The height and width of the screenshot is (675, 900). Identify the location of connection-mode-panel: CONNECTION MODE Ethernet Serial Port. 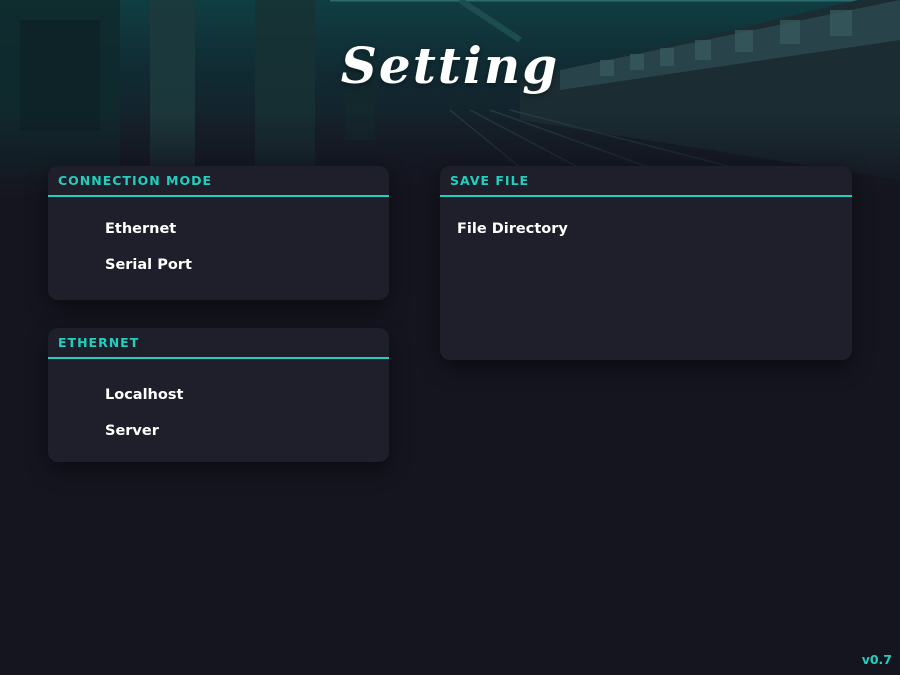
(218, 233).